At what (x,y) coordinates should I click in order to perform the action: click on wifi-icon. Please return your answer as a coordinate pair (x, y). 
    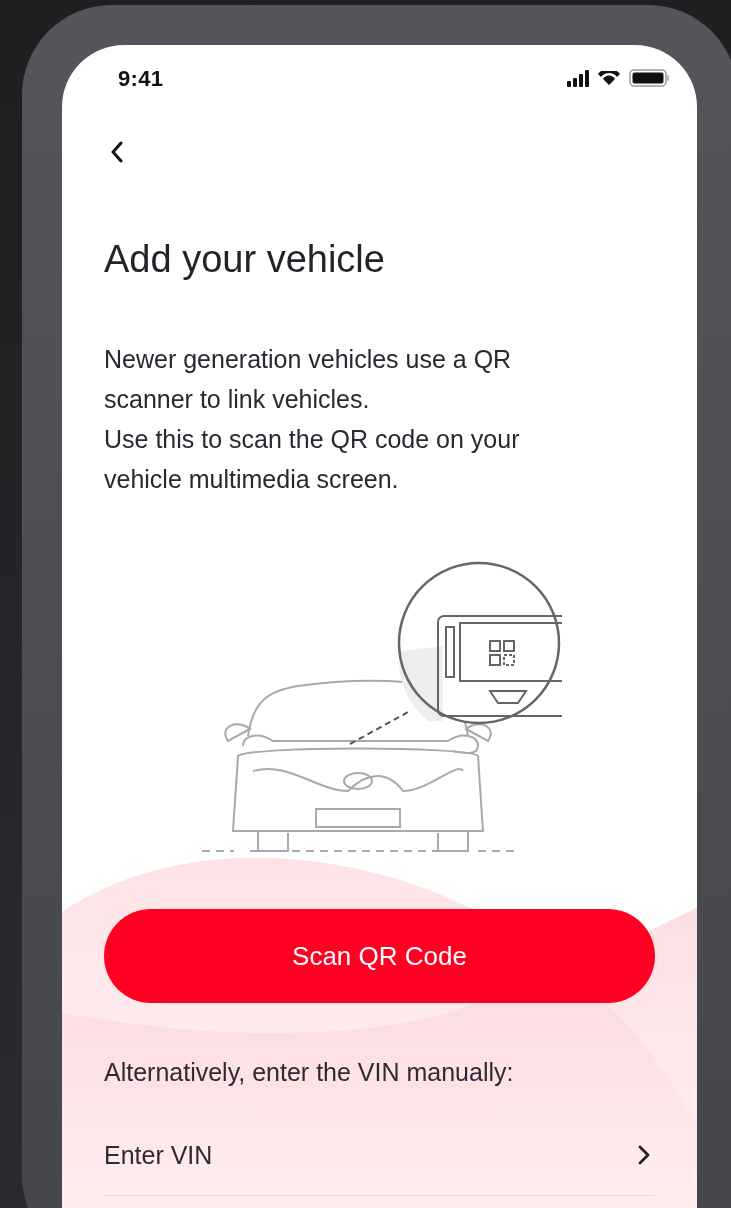
    Looking at the image, I should click on (609, 78).